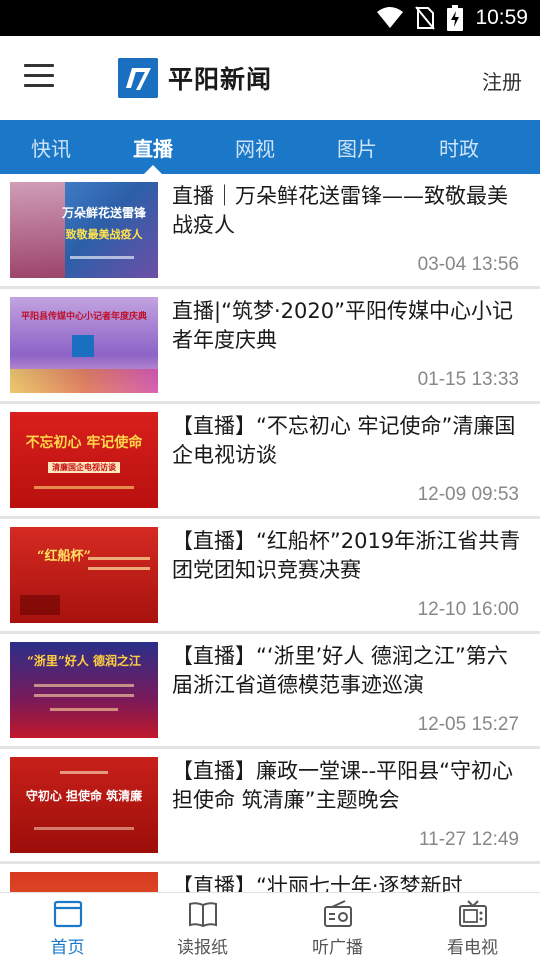 The image size is (540, 960). What do you see at coordinates (220, 79) in the screenshot?
I see `app-title: 平阳新闻` at bounding box center [220, 79].